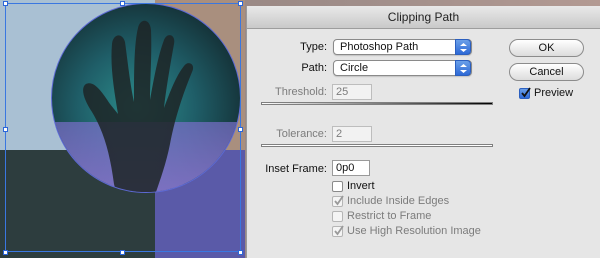 This screenshot has width=600, height=258. Describe the element at coordinates (402, 68) in the screenshot. I see `path-select: Circle` at that location.